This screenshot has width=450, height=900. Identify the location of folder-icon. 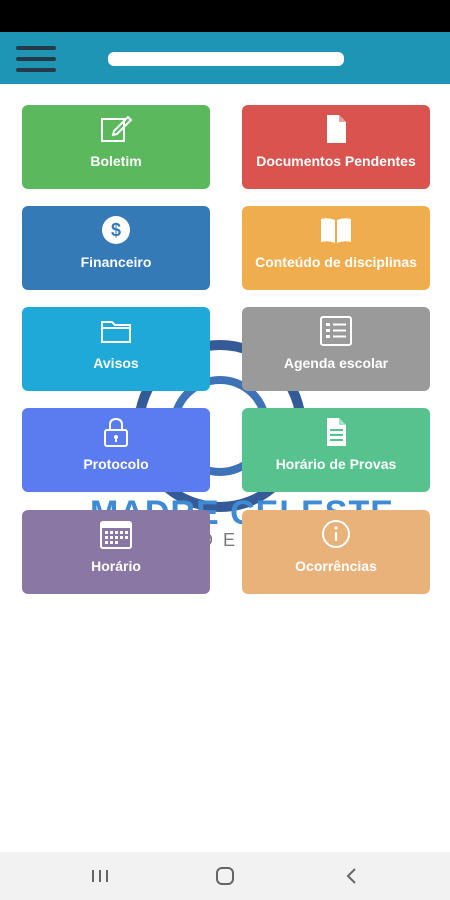
(116, 332).